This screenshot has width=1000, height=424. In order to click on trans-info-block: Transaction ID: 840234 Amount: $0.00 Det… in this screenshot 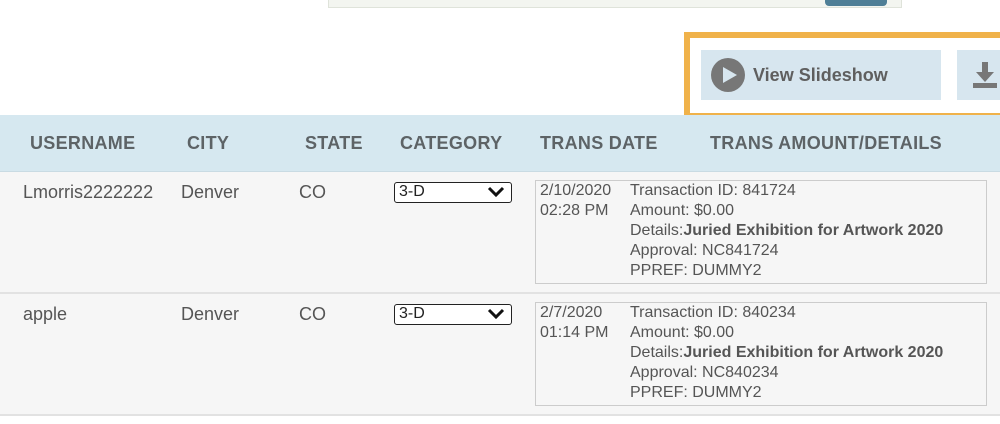, I will do `click(786, 353)`.